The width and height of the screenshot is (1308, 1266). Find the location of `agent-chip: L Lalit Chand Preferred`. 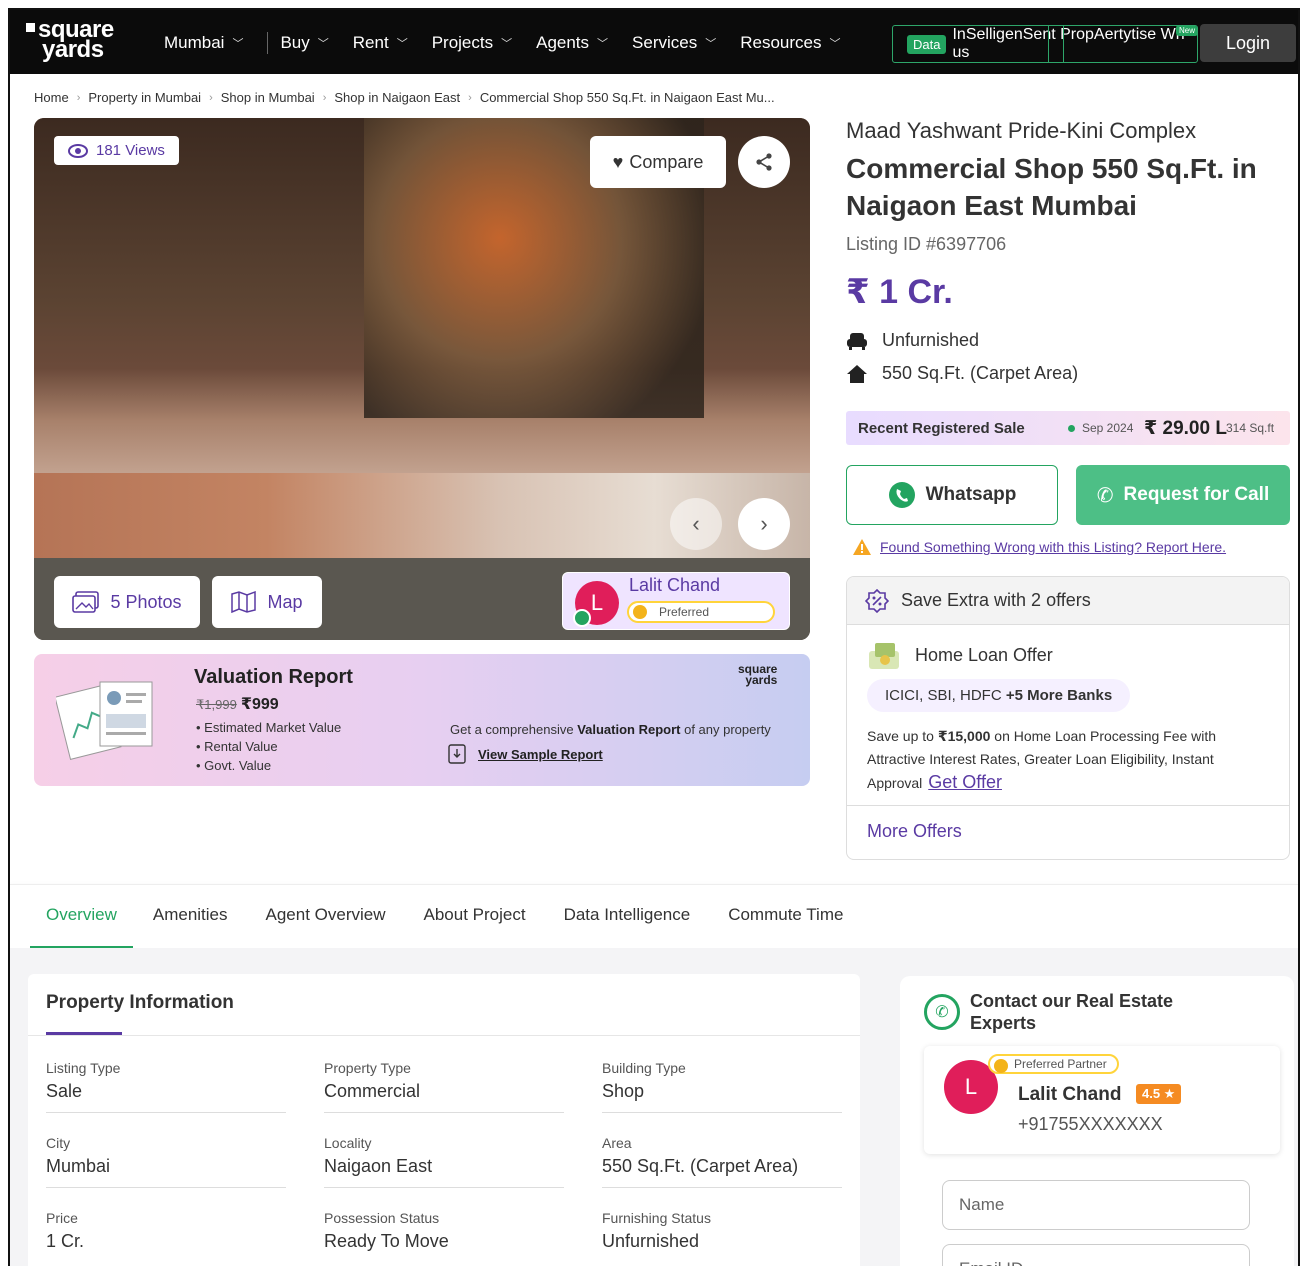

agent-chip: L Lalit Chand Preferred is located at coordinates (676, 601).